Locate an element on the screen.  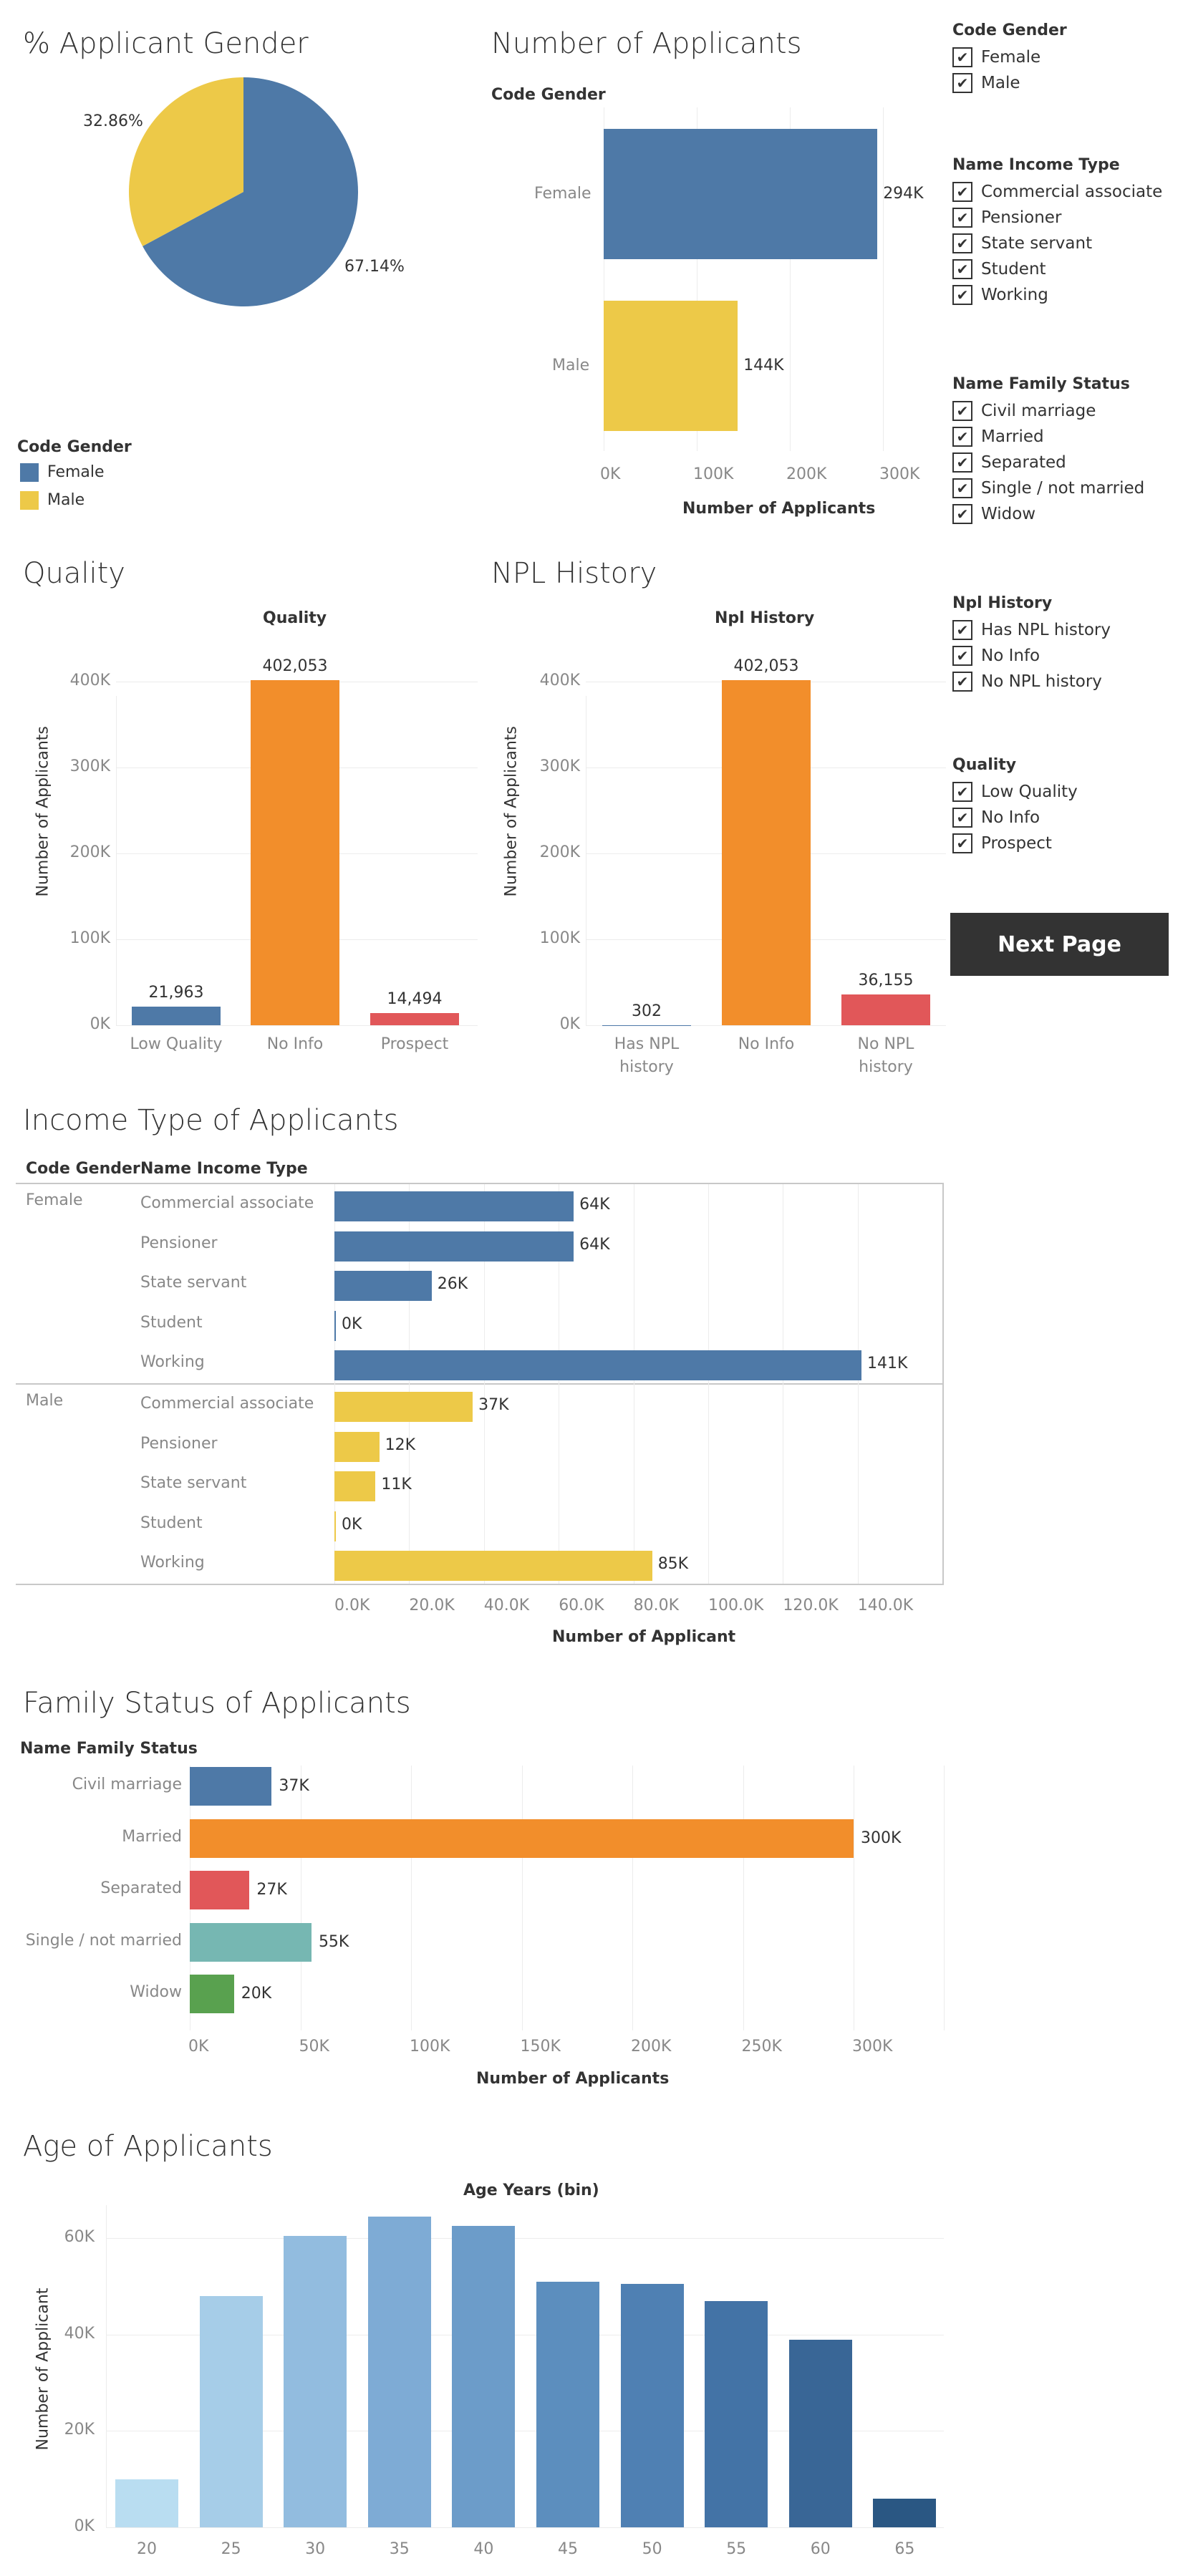
applicants-x-tick: 300K is located at coordinates (899, 474).